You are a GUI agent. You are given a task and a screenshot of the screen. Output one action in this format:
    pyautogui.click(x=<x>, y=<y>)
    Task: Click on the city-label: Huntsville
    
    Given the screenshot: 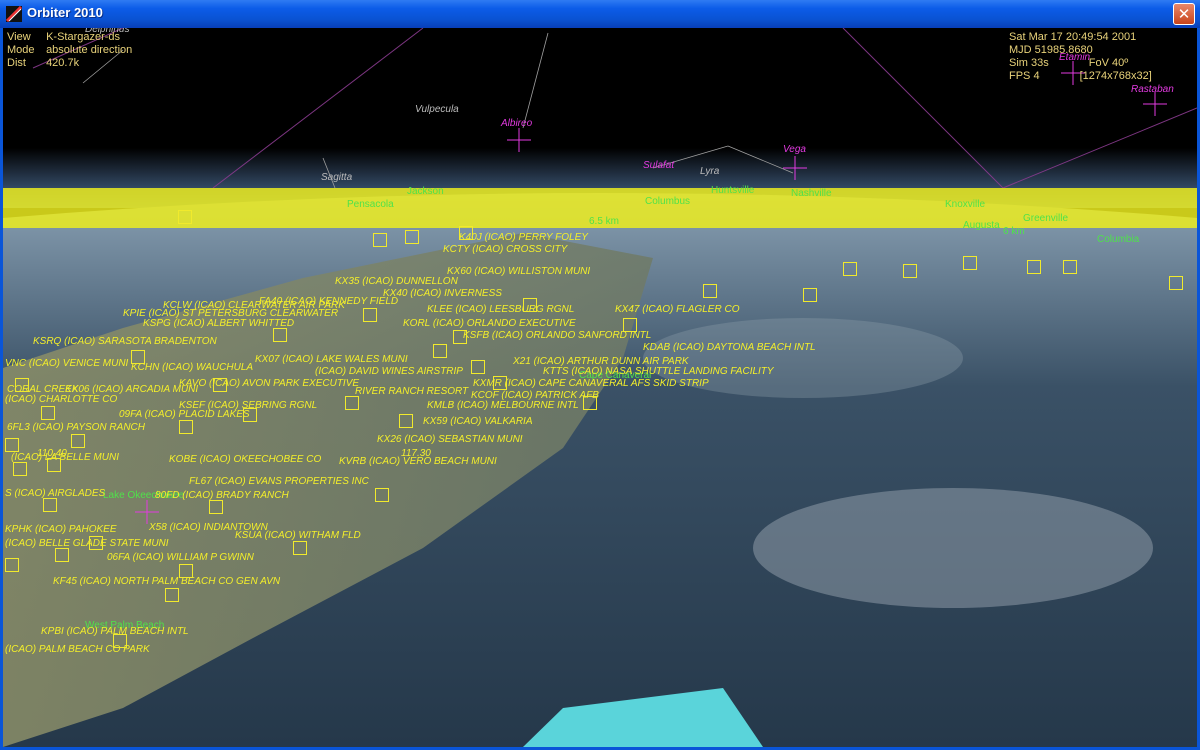 What is the action you would take?
    pyautogui.click(x=733, y=190)
    